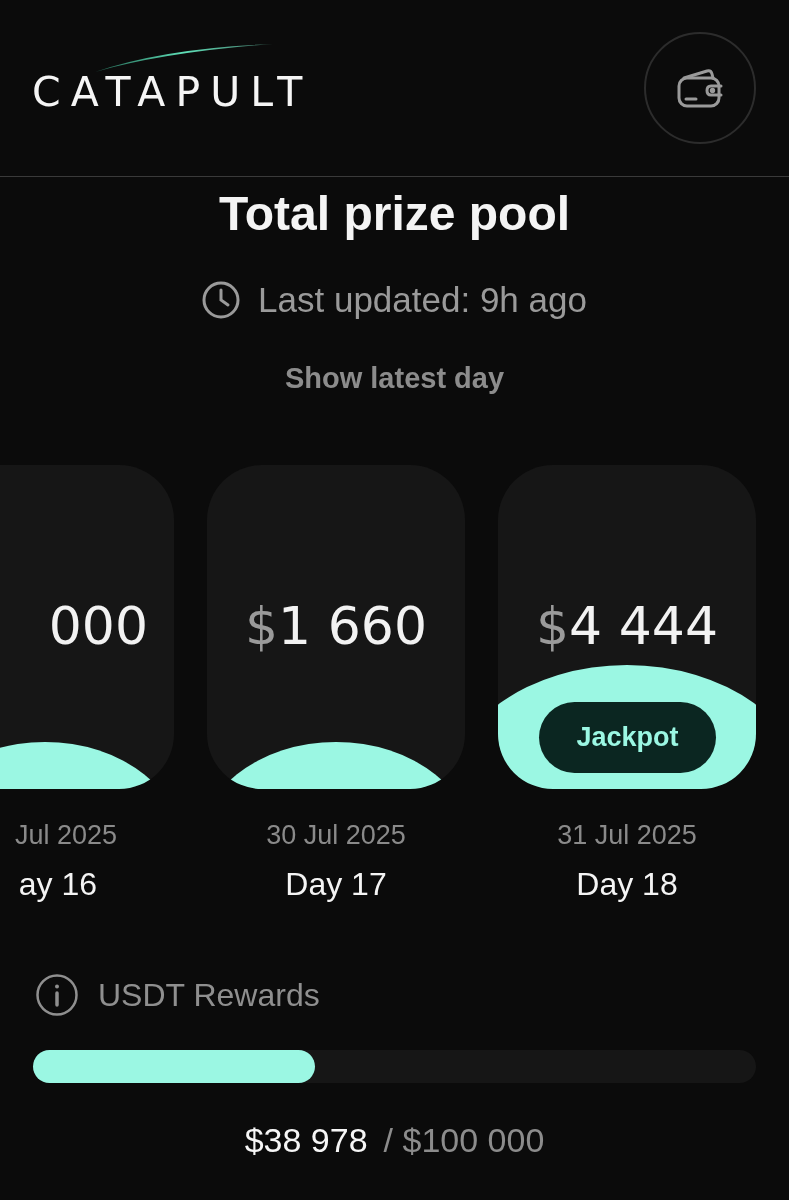 This screenshot has height=1200, width=789. I want to click on show-latest-day-link: Show latest day, so click(394, 378).